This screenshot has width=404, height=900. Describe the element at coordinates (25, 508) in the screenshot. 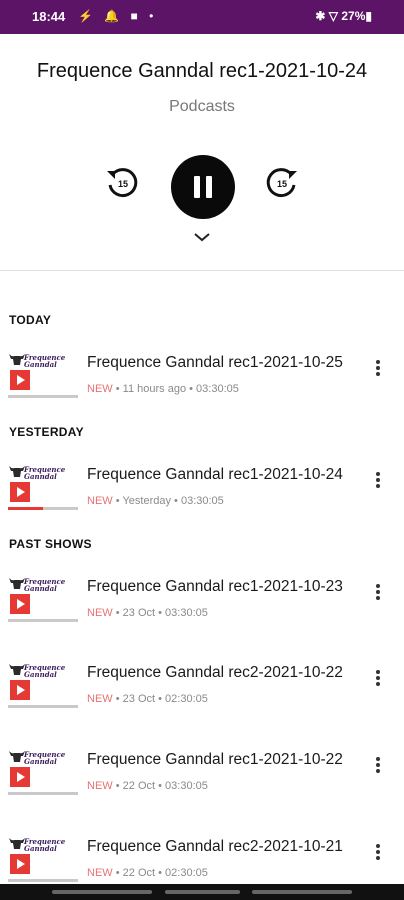

I see `episode-progress-fill` at that location.